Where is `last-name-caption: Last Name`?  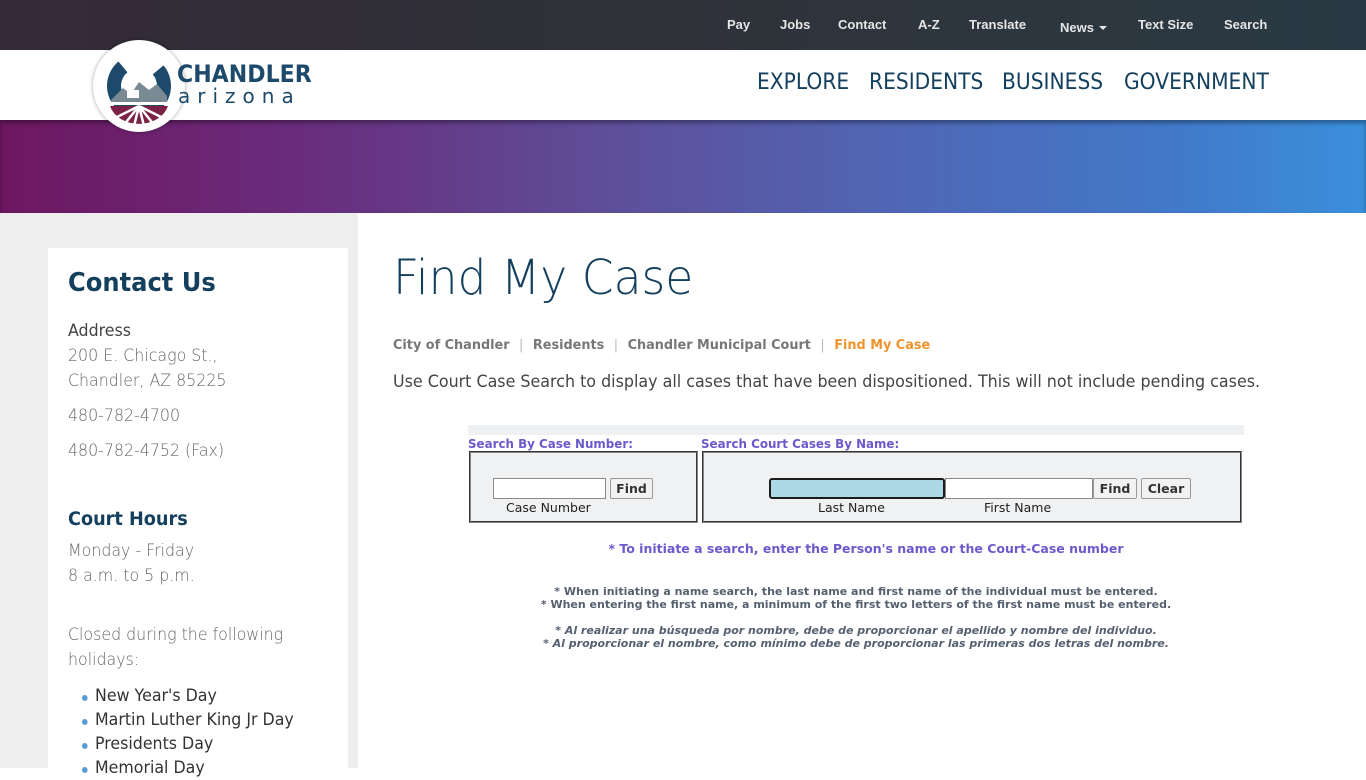 last-name-caption: Last Name is located at coordinates (851, 507).